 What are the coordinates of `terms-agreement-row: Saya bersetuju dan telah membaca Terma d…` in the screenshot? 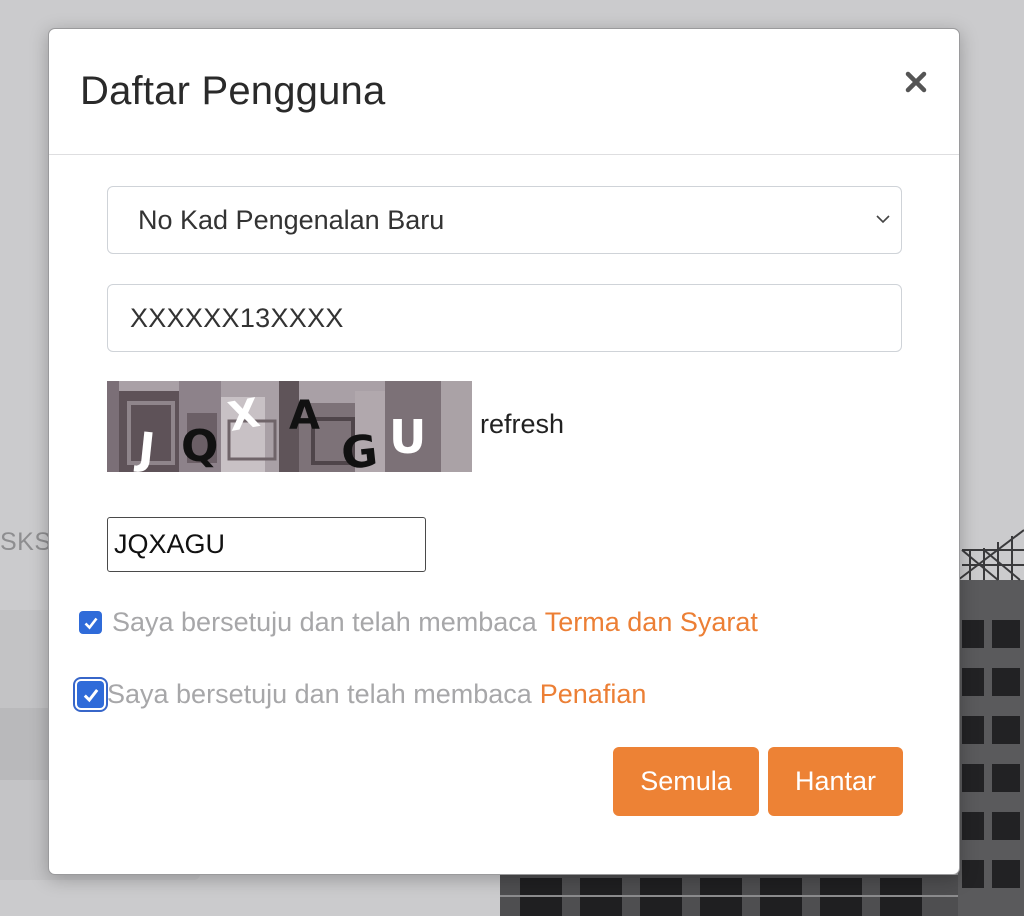 It's located at (417, 622).